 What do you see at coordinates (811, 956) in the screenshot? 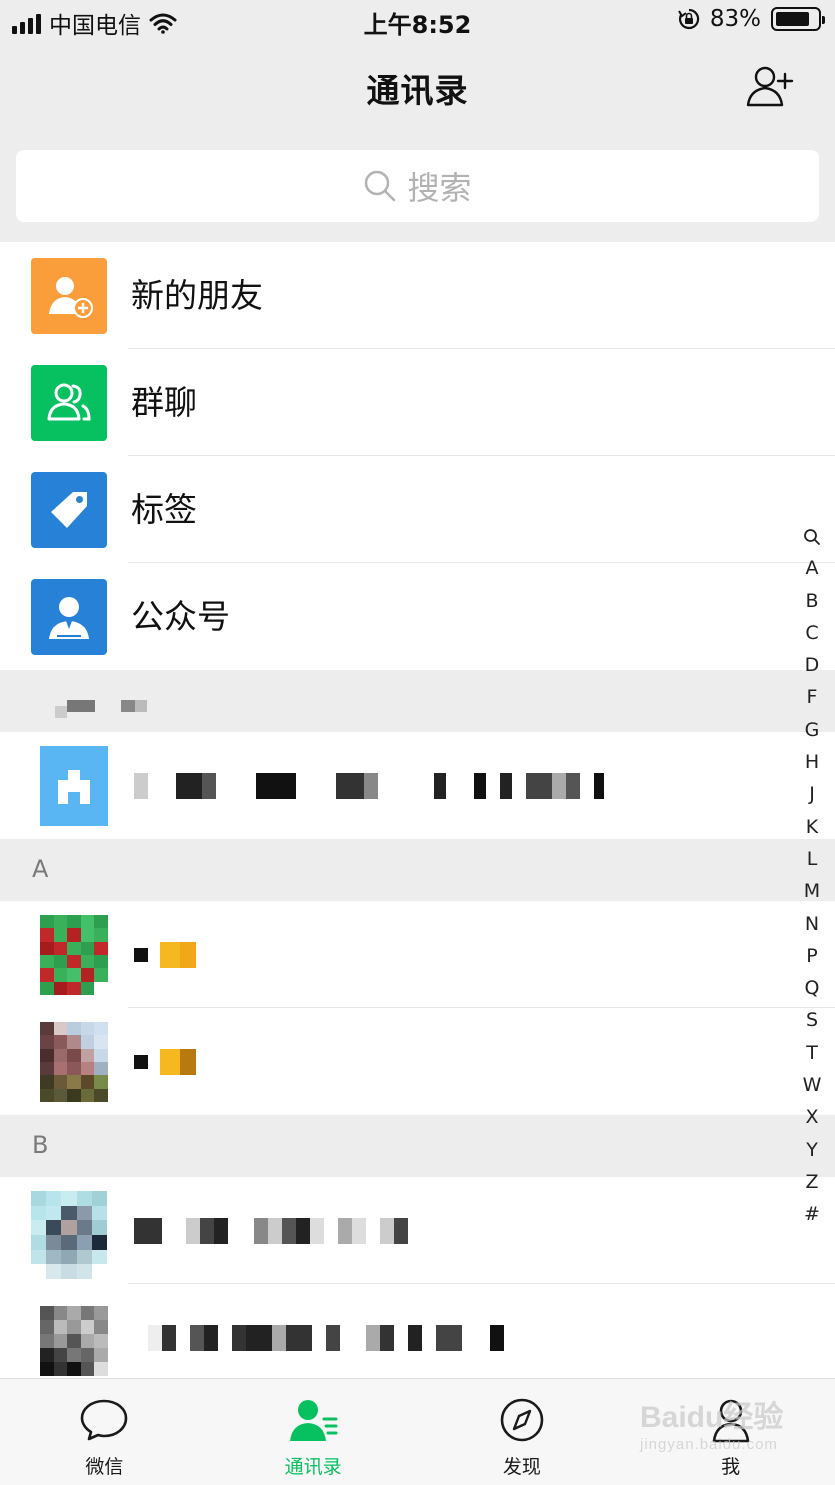
I see `index-letter: P` at bounding box center [811, 956].